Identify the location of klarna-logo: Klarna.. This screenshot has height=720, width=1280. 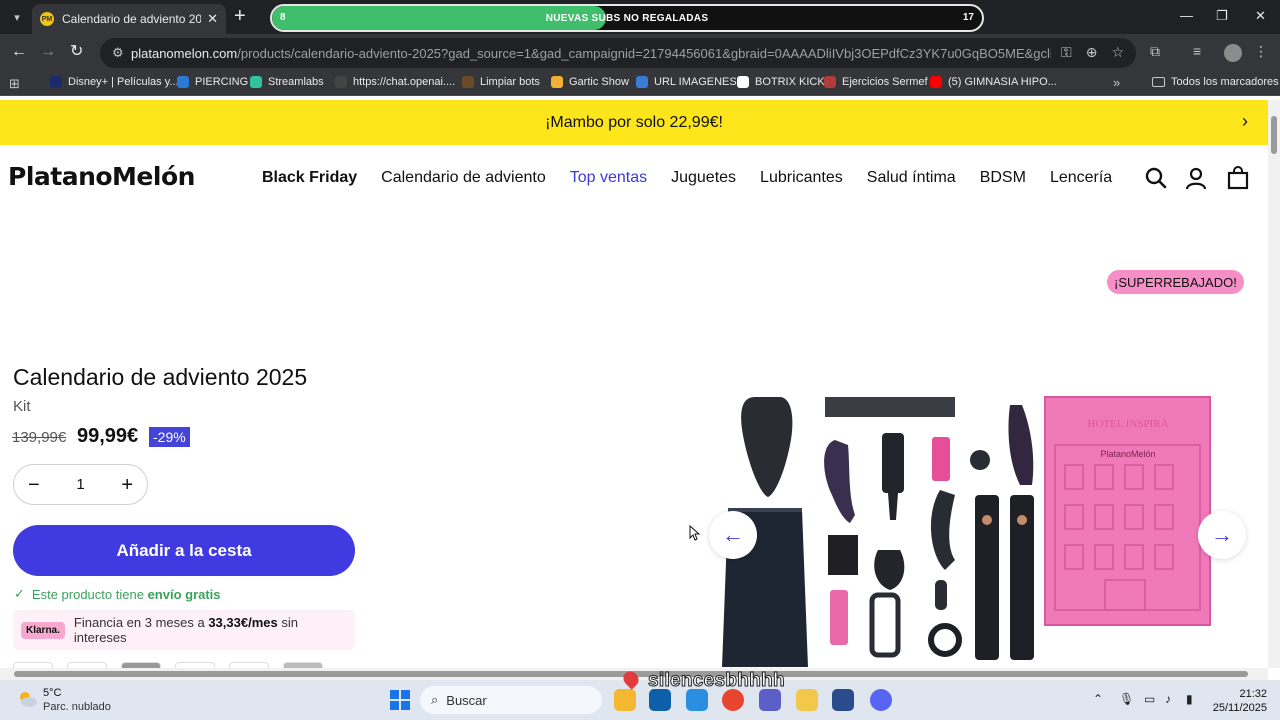
(43, 630).